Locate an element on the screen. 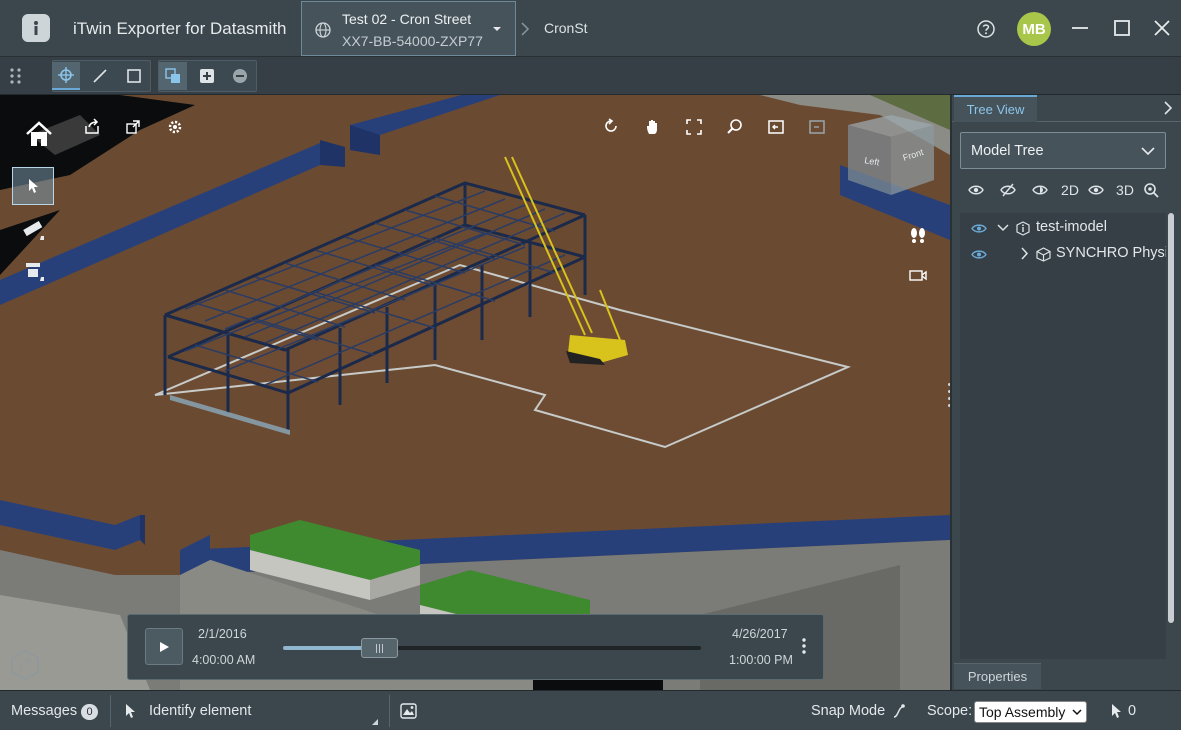 The width and height of the screenshot is (1181, 730). tree-node-root: test-imodel is located at coordinates (1063, 228).